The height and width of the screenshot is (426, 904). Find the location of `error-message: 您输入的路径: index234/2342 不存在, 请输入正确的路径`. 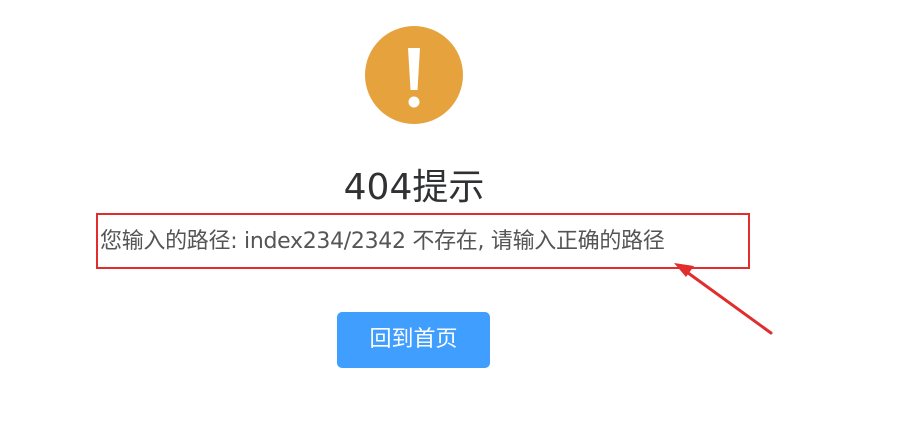

error-message: 您输入的路径: index234/2342 不存在, 请输入正确的路径 is located at coordinates (382, 241).